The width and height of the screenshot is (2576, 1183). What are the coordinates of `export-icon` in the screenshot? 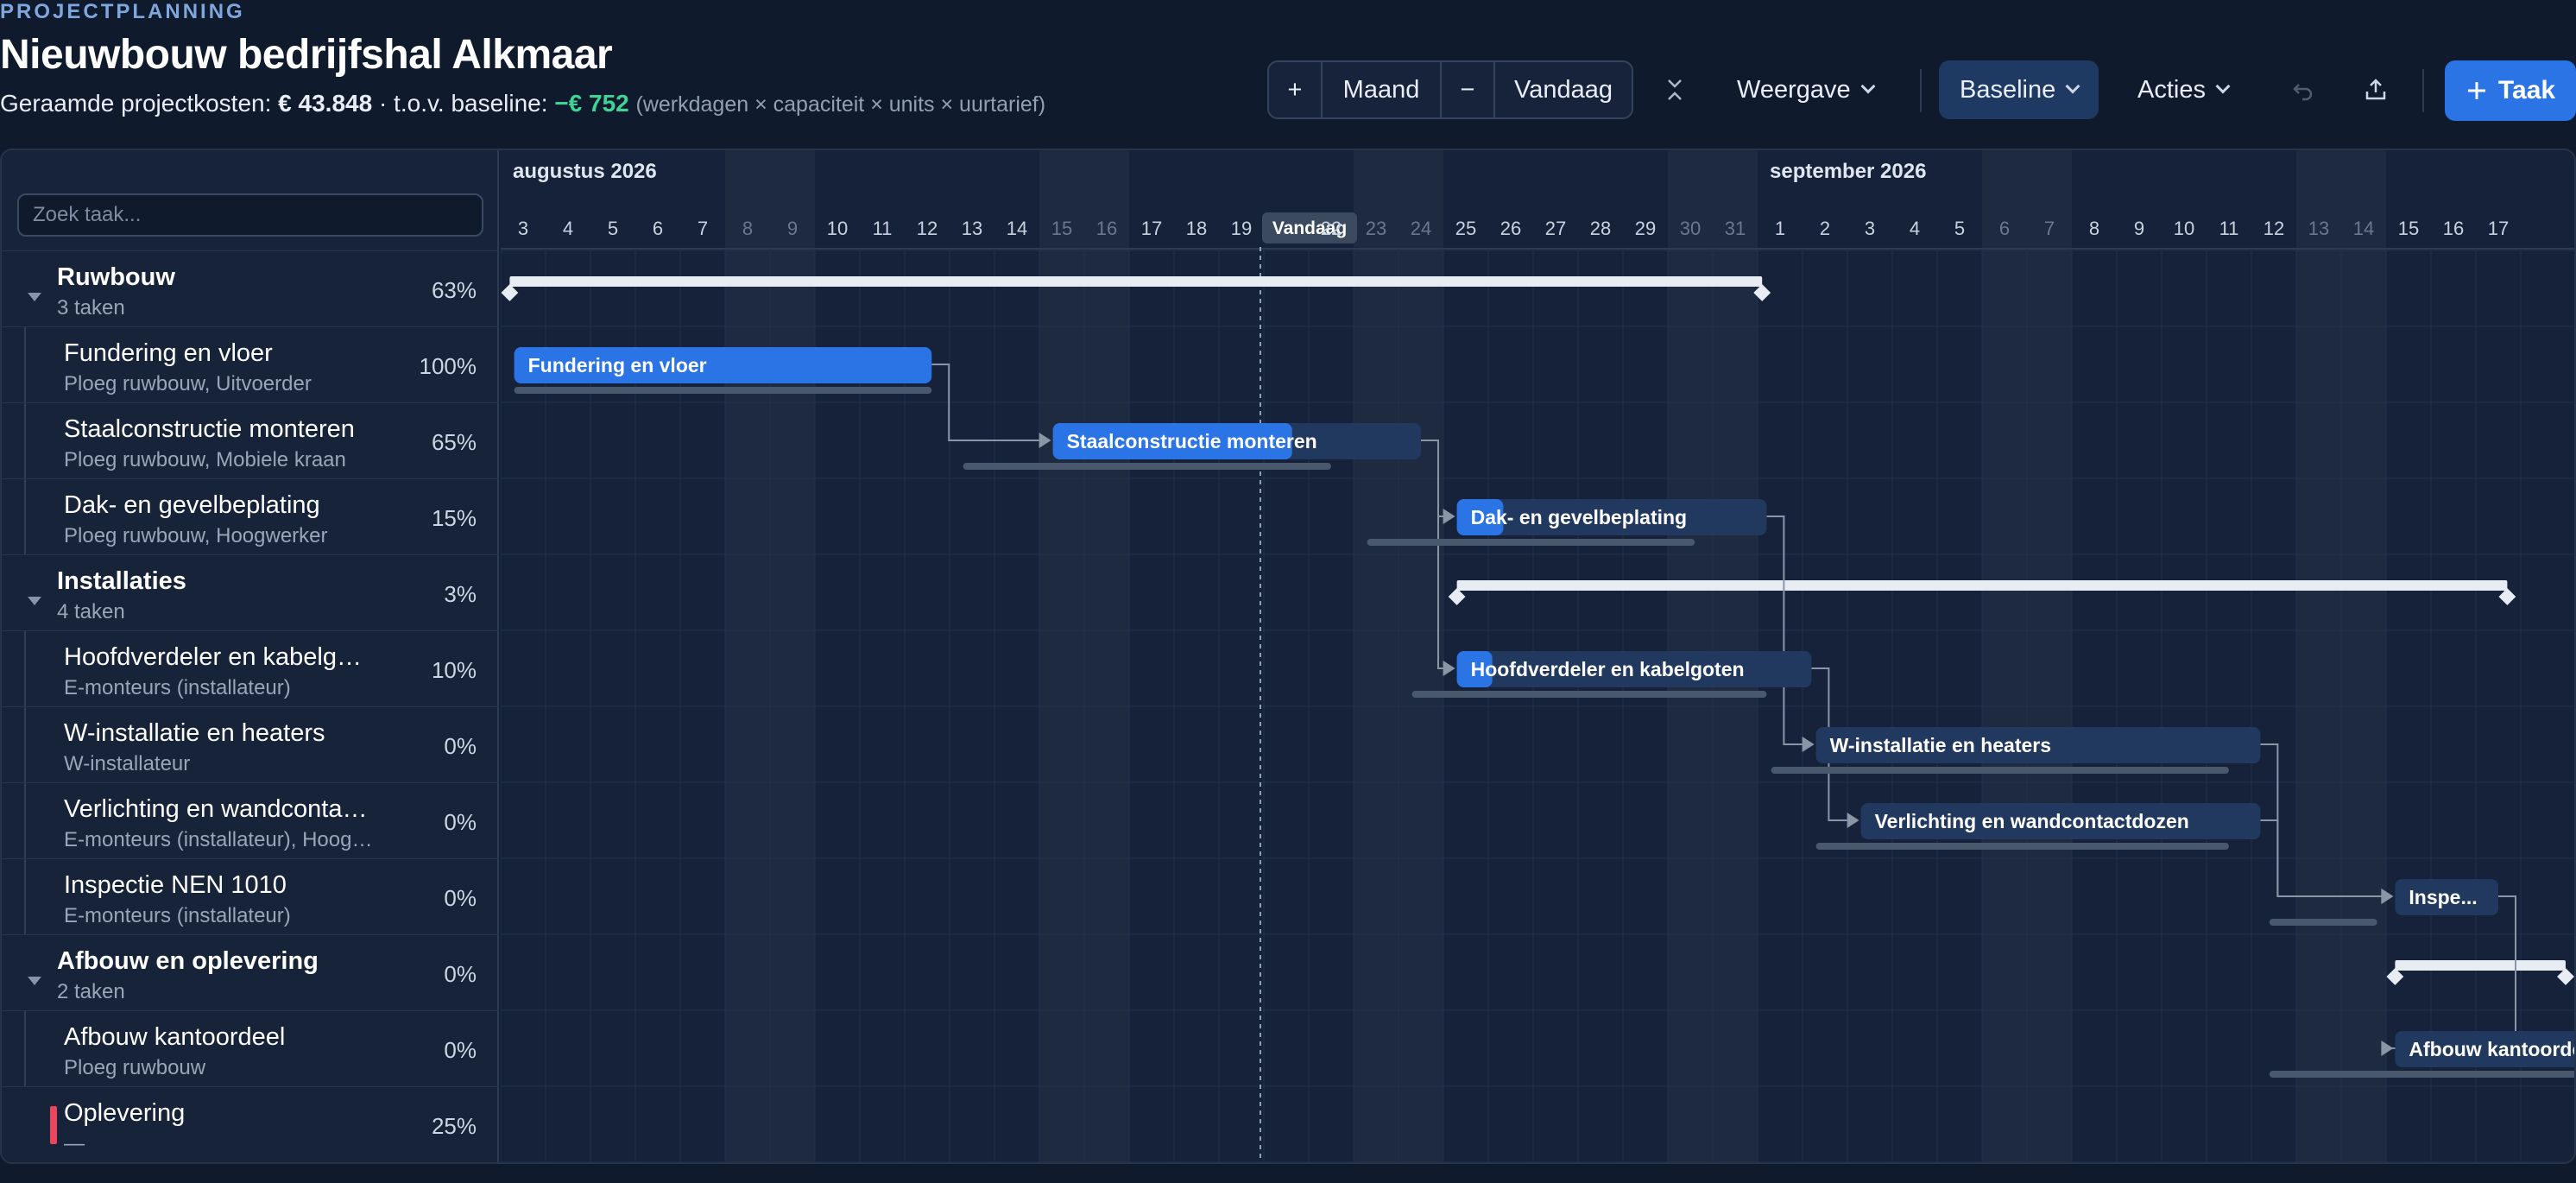 It's located at (2376, 90).